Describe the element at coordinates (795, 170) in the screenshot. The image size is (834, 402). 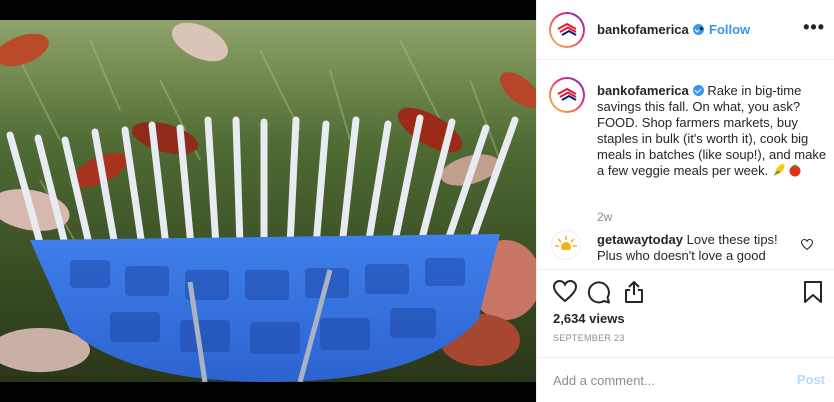
I see `tomato-emoji-icon` at that location.